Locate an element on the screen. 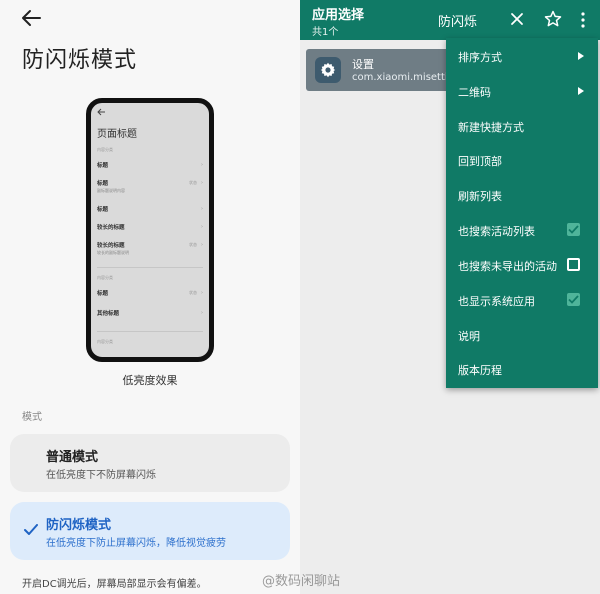 The height and width of the screenshot is (594, 600). preview-row-sub: 副标题说明内容 is located at coordinates (111, 190).